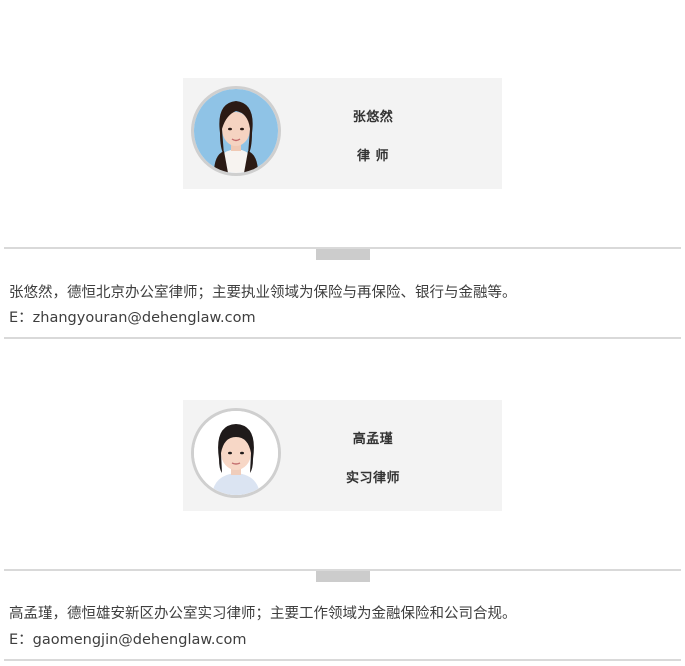  What do you see at coordinates (342, 455) in the screenshot?
I see `profile-card-2: 高孟瑾 实习律师` at bounding box center [342, 455].